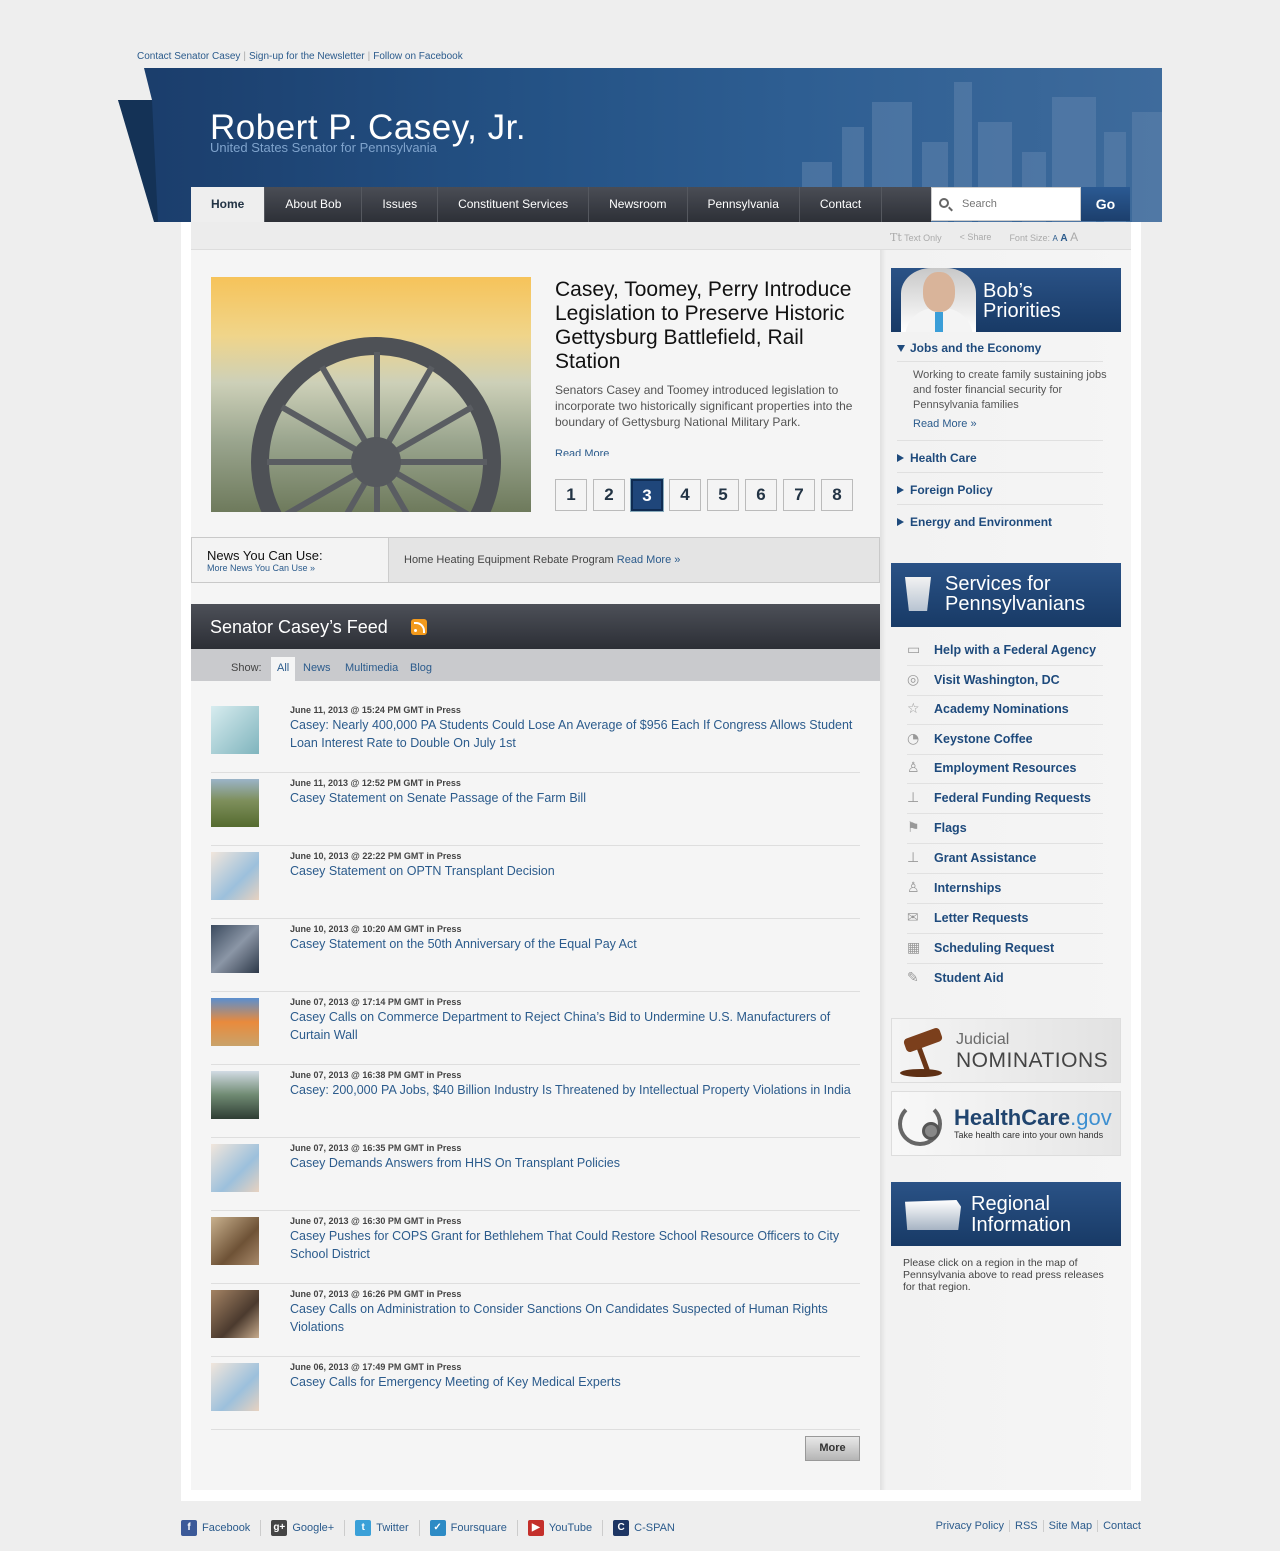  What do you see at coordinates (1001, 709) in the screenshot?
I see `service-label: Academy Nominations` at bounding box center [1001, 709].